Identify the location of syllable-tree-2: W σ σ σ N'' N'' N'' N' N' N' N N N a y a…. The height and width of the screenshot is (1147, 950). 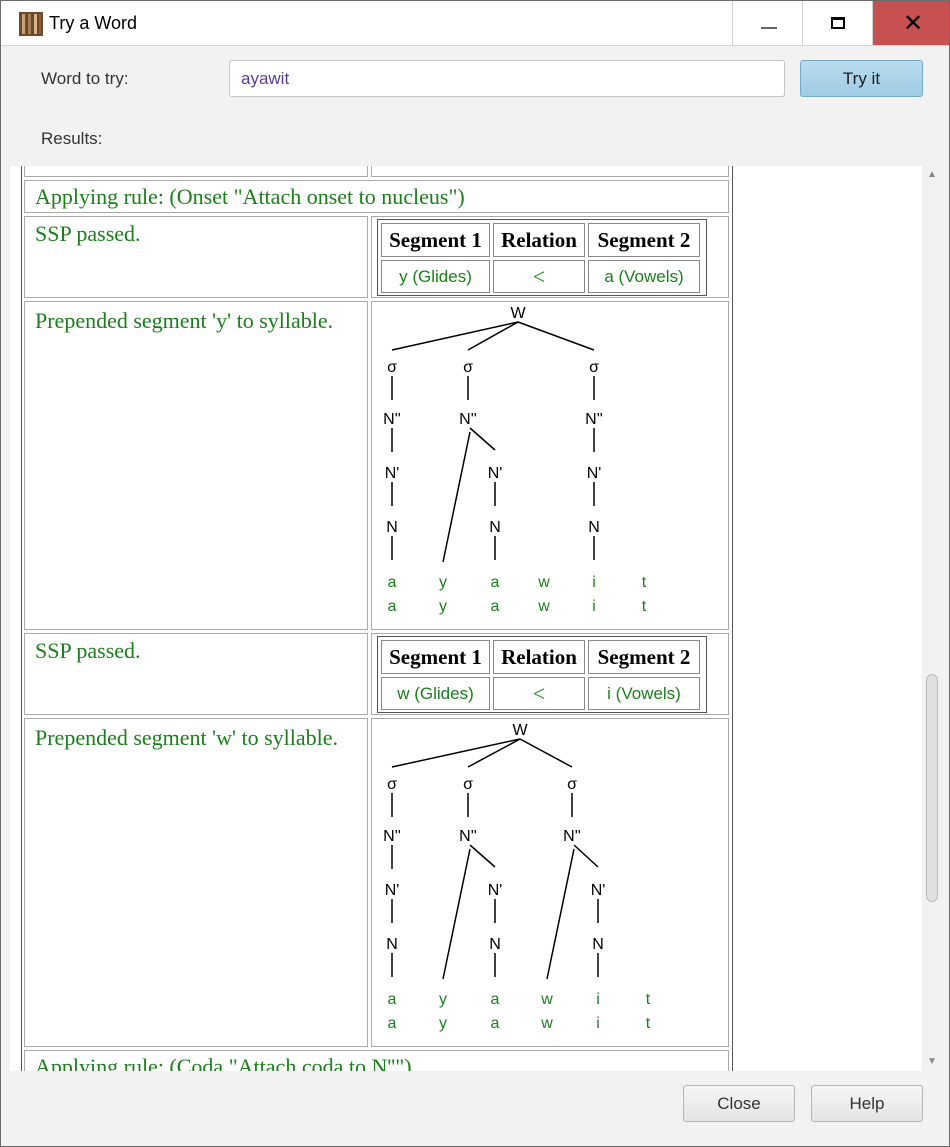
(517, 877).